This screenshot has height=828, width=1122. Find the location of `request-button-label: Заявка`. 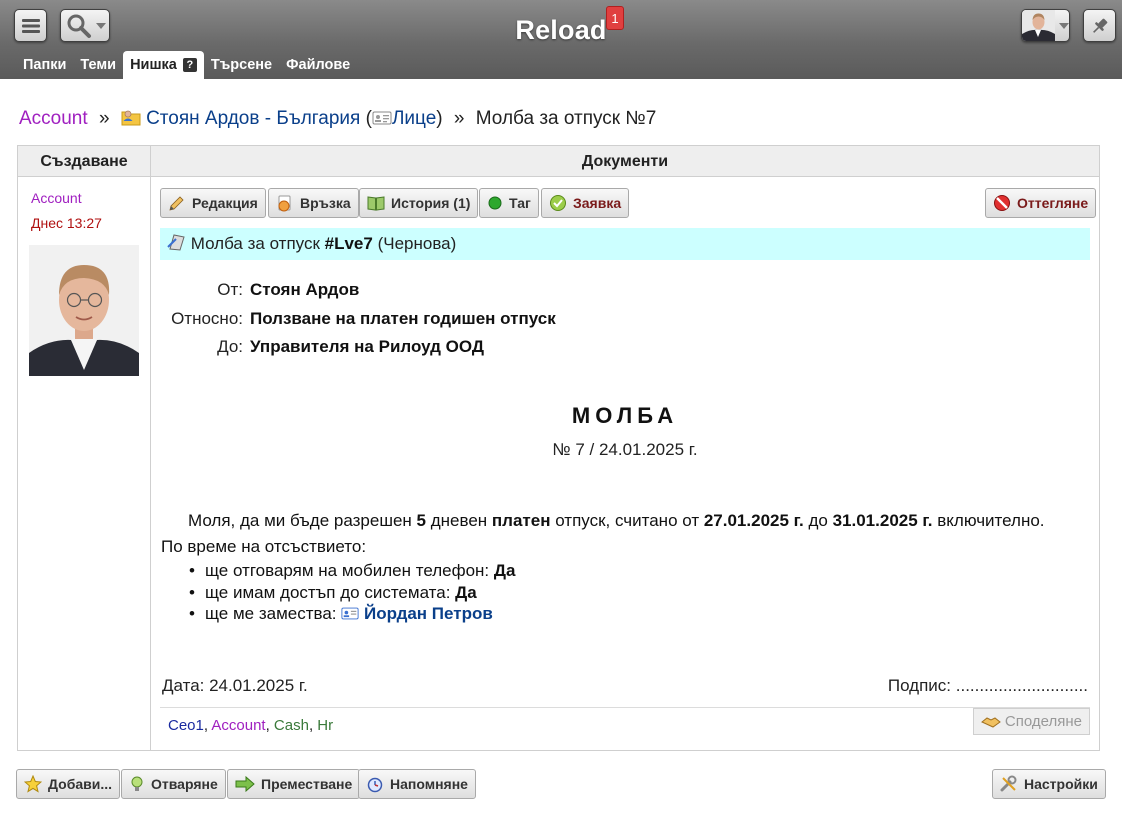

request-button-label: Заявка is located at coordinates (597, 203).